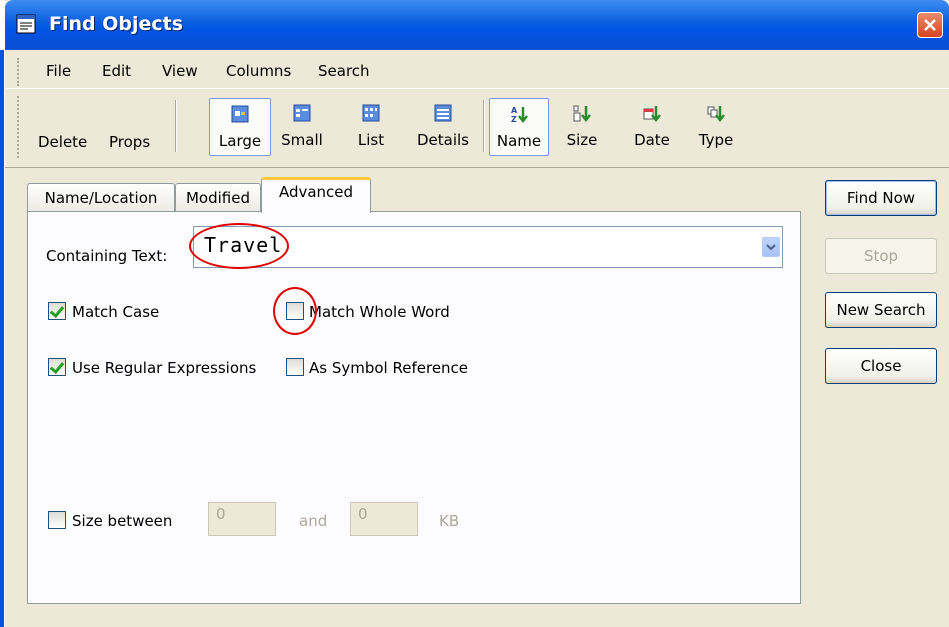 Image resolution: width=949 pixels, height=627 pixels. What do you see at coordinates (582, 127) in the screenshot?
I see `sort-size-button: Size` at bounding box center [582, 127].